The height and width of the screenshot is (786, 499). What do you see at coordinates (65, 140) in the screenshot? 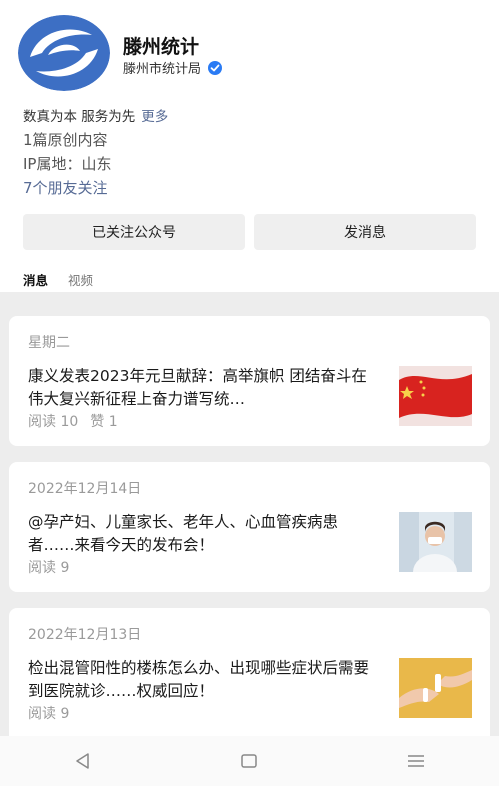
I see `original-count: 1篇原创内容` at bounding box center [65, 140].